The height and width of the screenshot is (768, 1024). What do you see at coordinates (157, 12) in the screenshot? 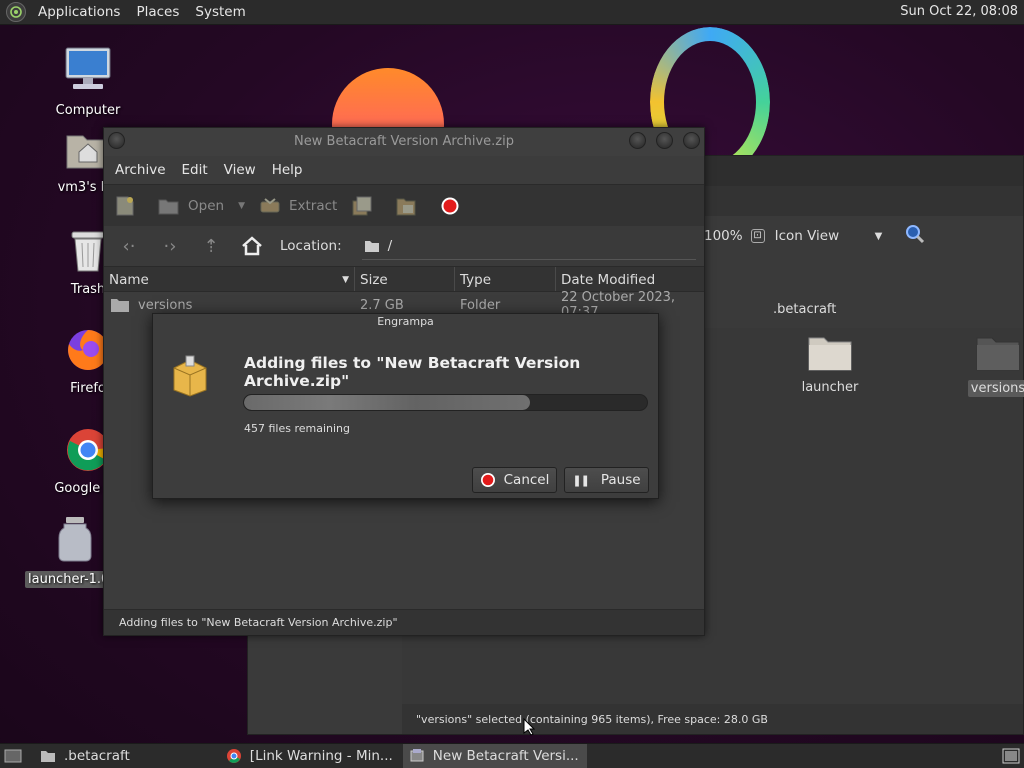
I see `menu-places: Places` at bounding box center [157, 12].